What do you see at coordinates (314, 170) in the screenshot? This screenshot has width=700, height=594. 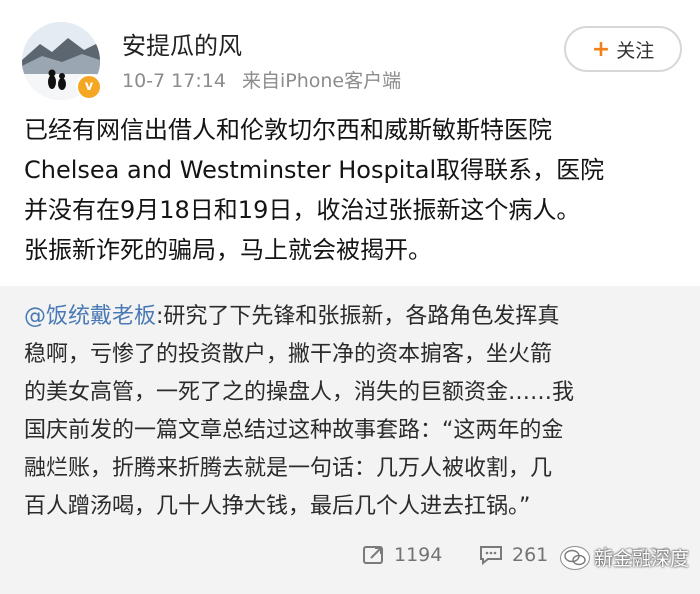 I see `post-line: Chelsea and Westminster Hospital取得联系，医院` at bounding box center [314, 170].